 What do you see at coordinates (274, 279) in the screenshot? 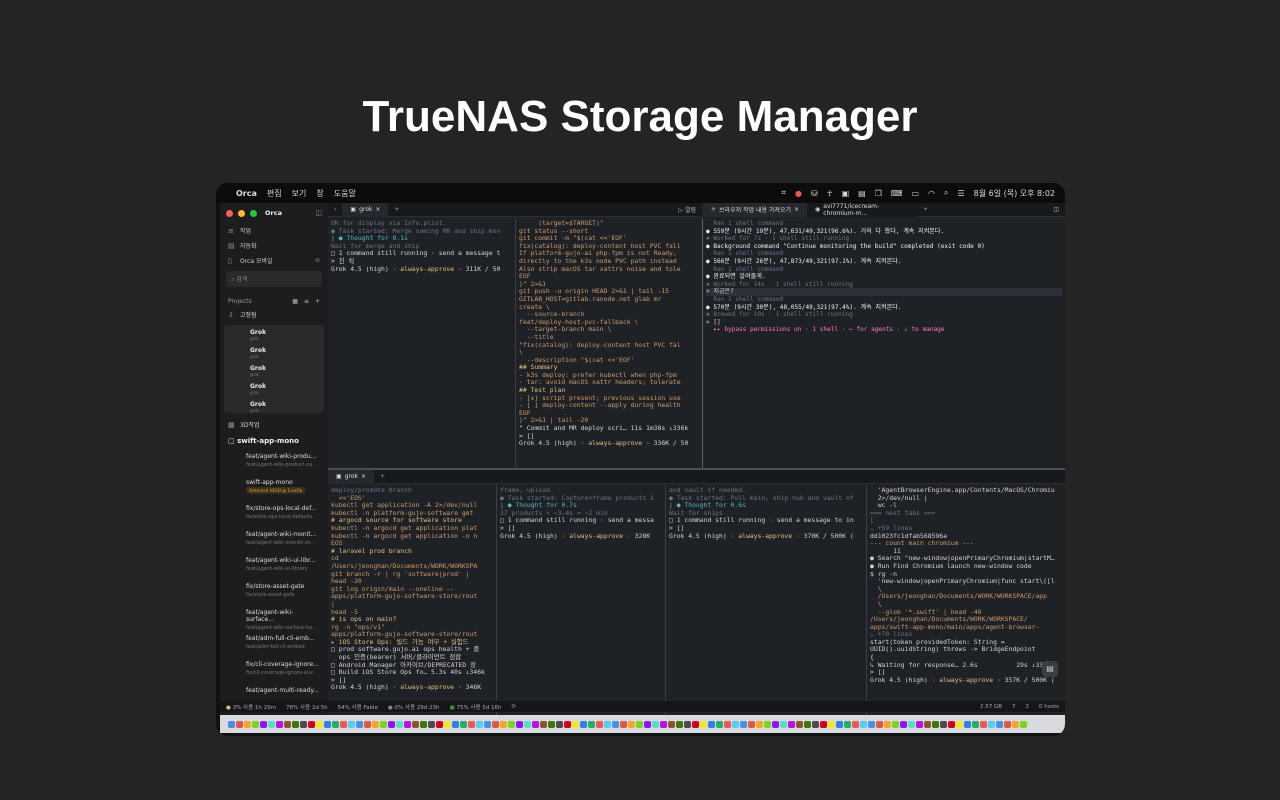
I see `sidebar-search-input: ⌕ 검색` at bounding box center [274, 279].